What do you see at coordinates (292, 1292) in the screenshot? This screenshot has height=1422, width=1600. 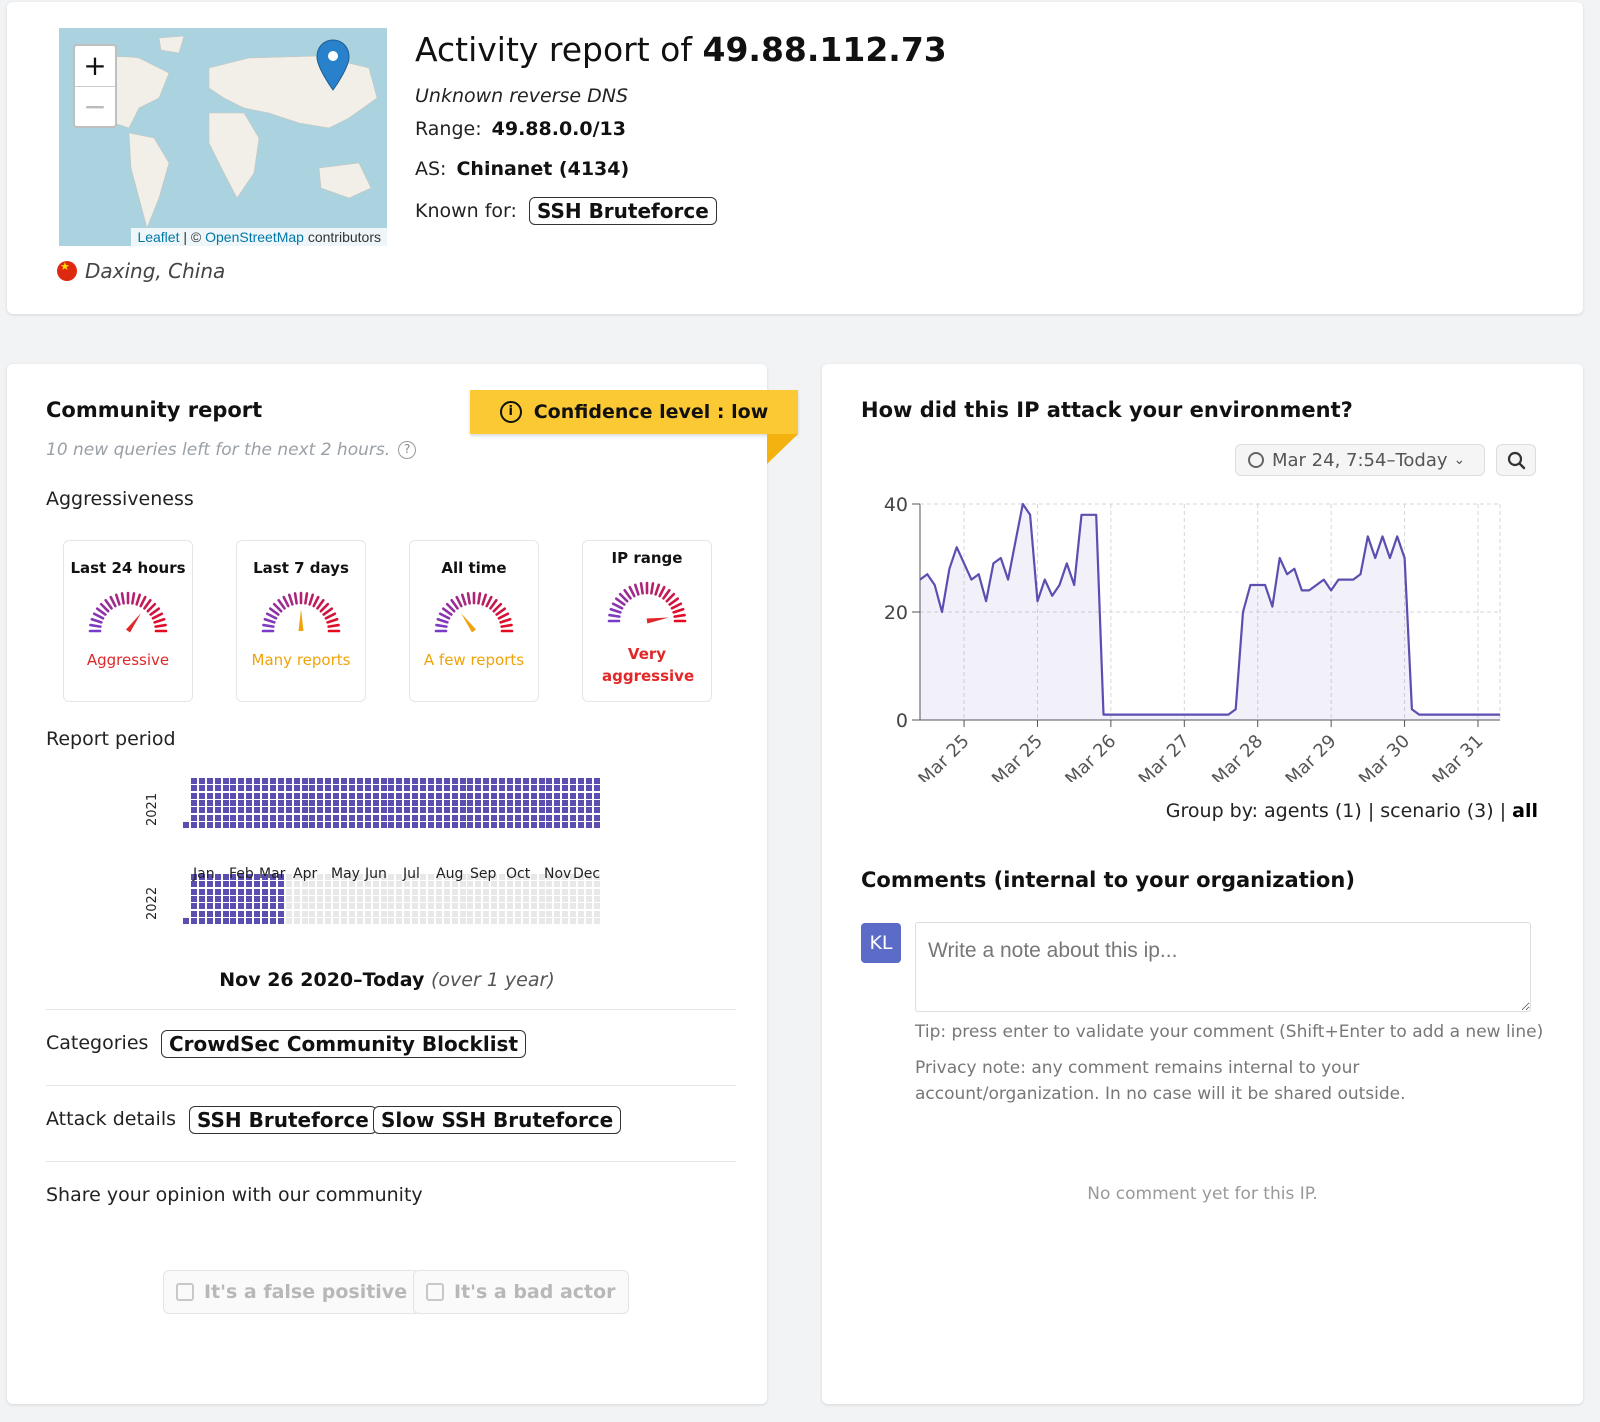 I see `false-positive-checkbox: It's a false positive` at bounding box center [292, 1292].